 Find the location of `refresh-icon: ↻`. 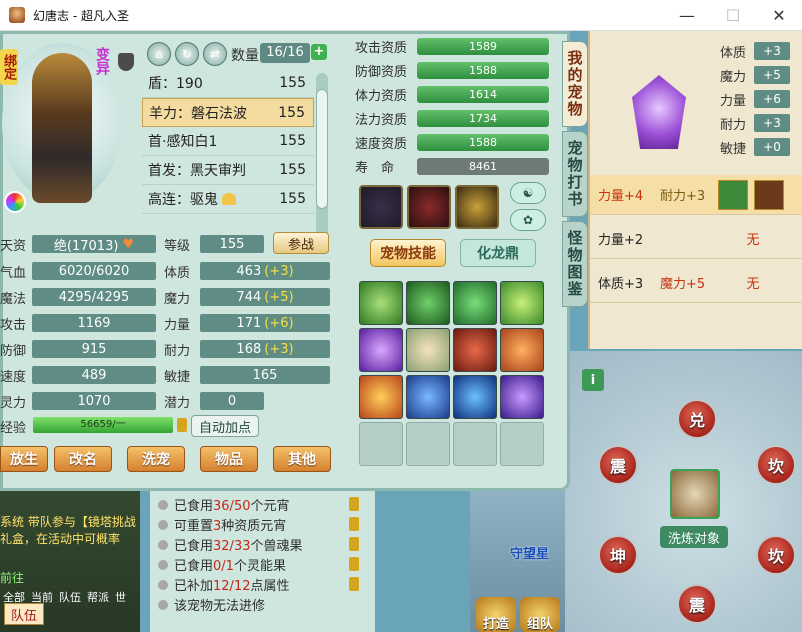

refresh-icon: ↻ is located at coordinates (187, 54).